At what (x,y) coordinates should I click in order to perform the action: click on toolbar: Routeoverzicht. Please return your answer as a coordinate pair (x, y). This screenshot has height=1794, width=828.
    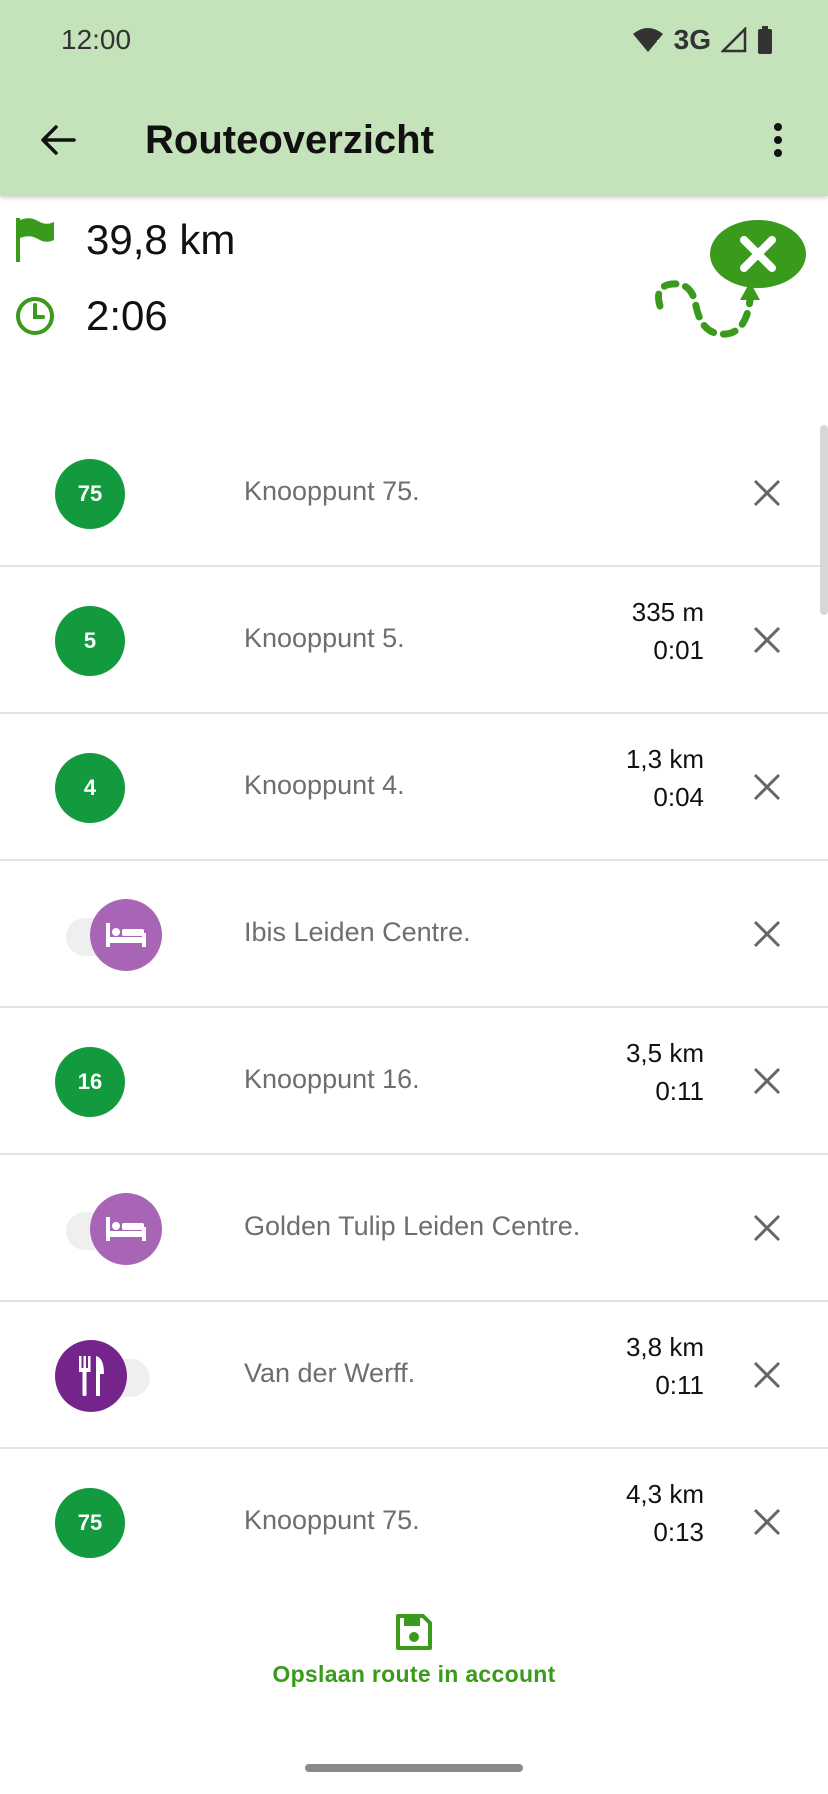
    Looking at the image, I should click on (414, 140).